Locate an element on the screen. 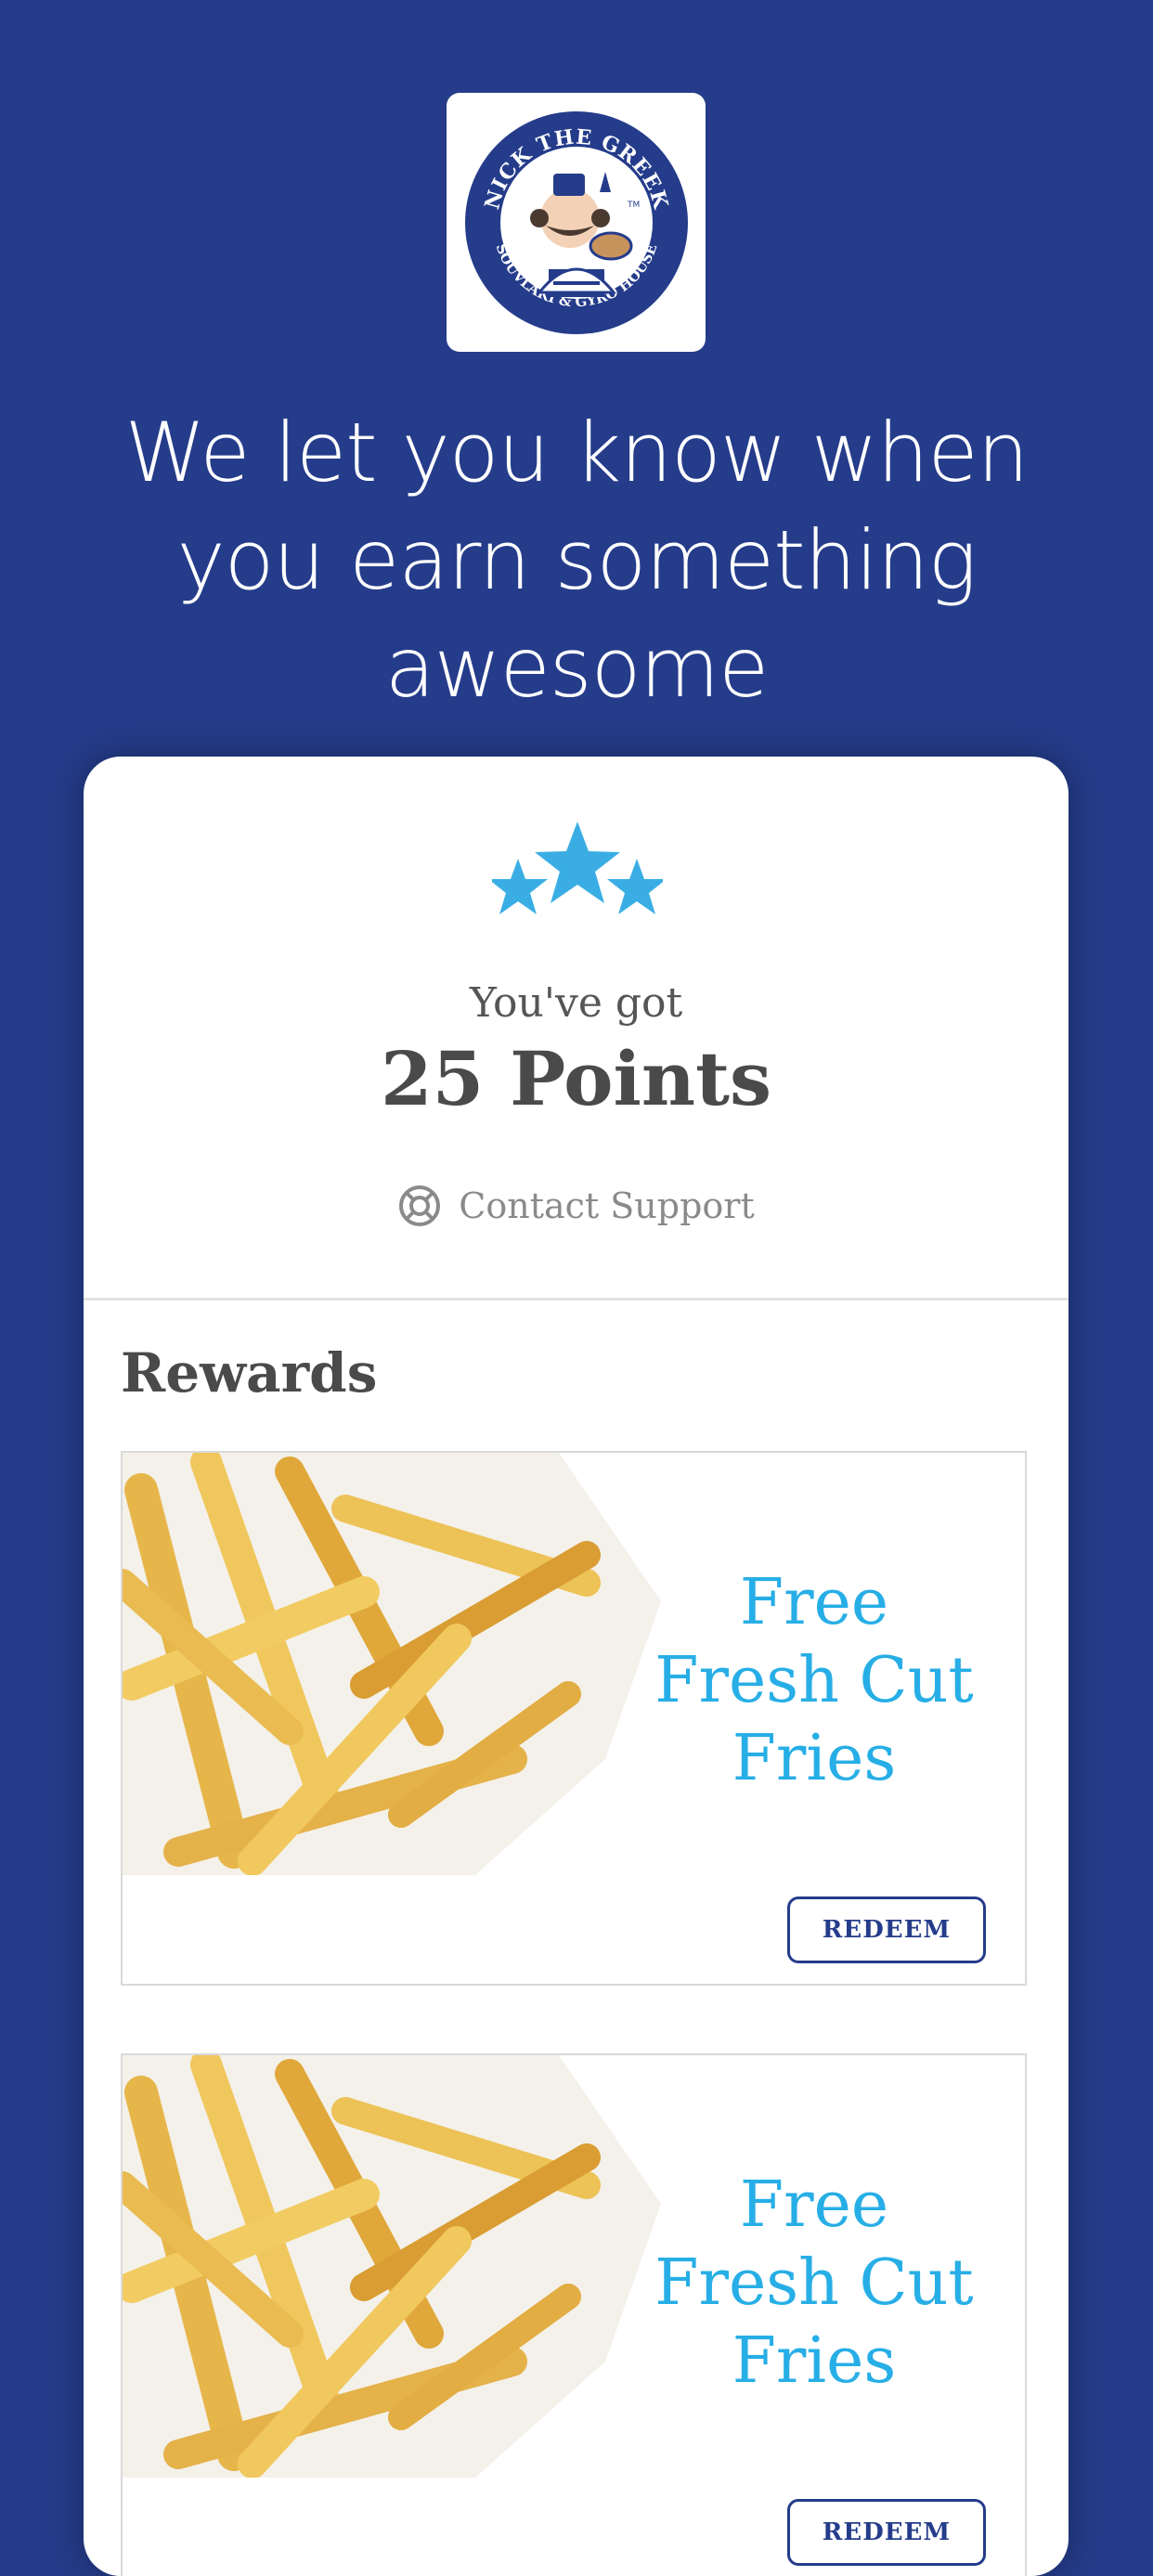 The image size is (1153, 2576). lifebuoy-icon is located at coordinates (420, 1205).